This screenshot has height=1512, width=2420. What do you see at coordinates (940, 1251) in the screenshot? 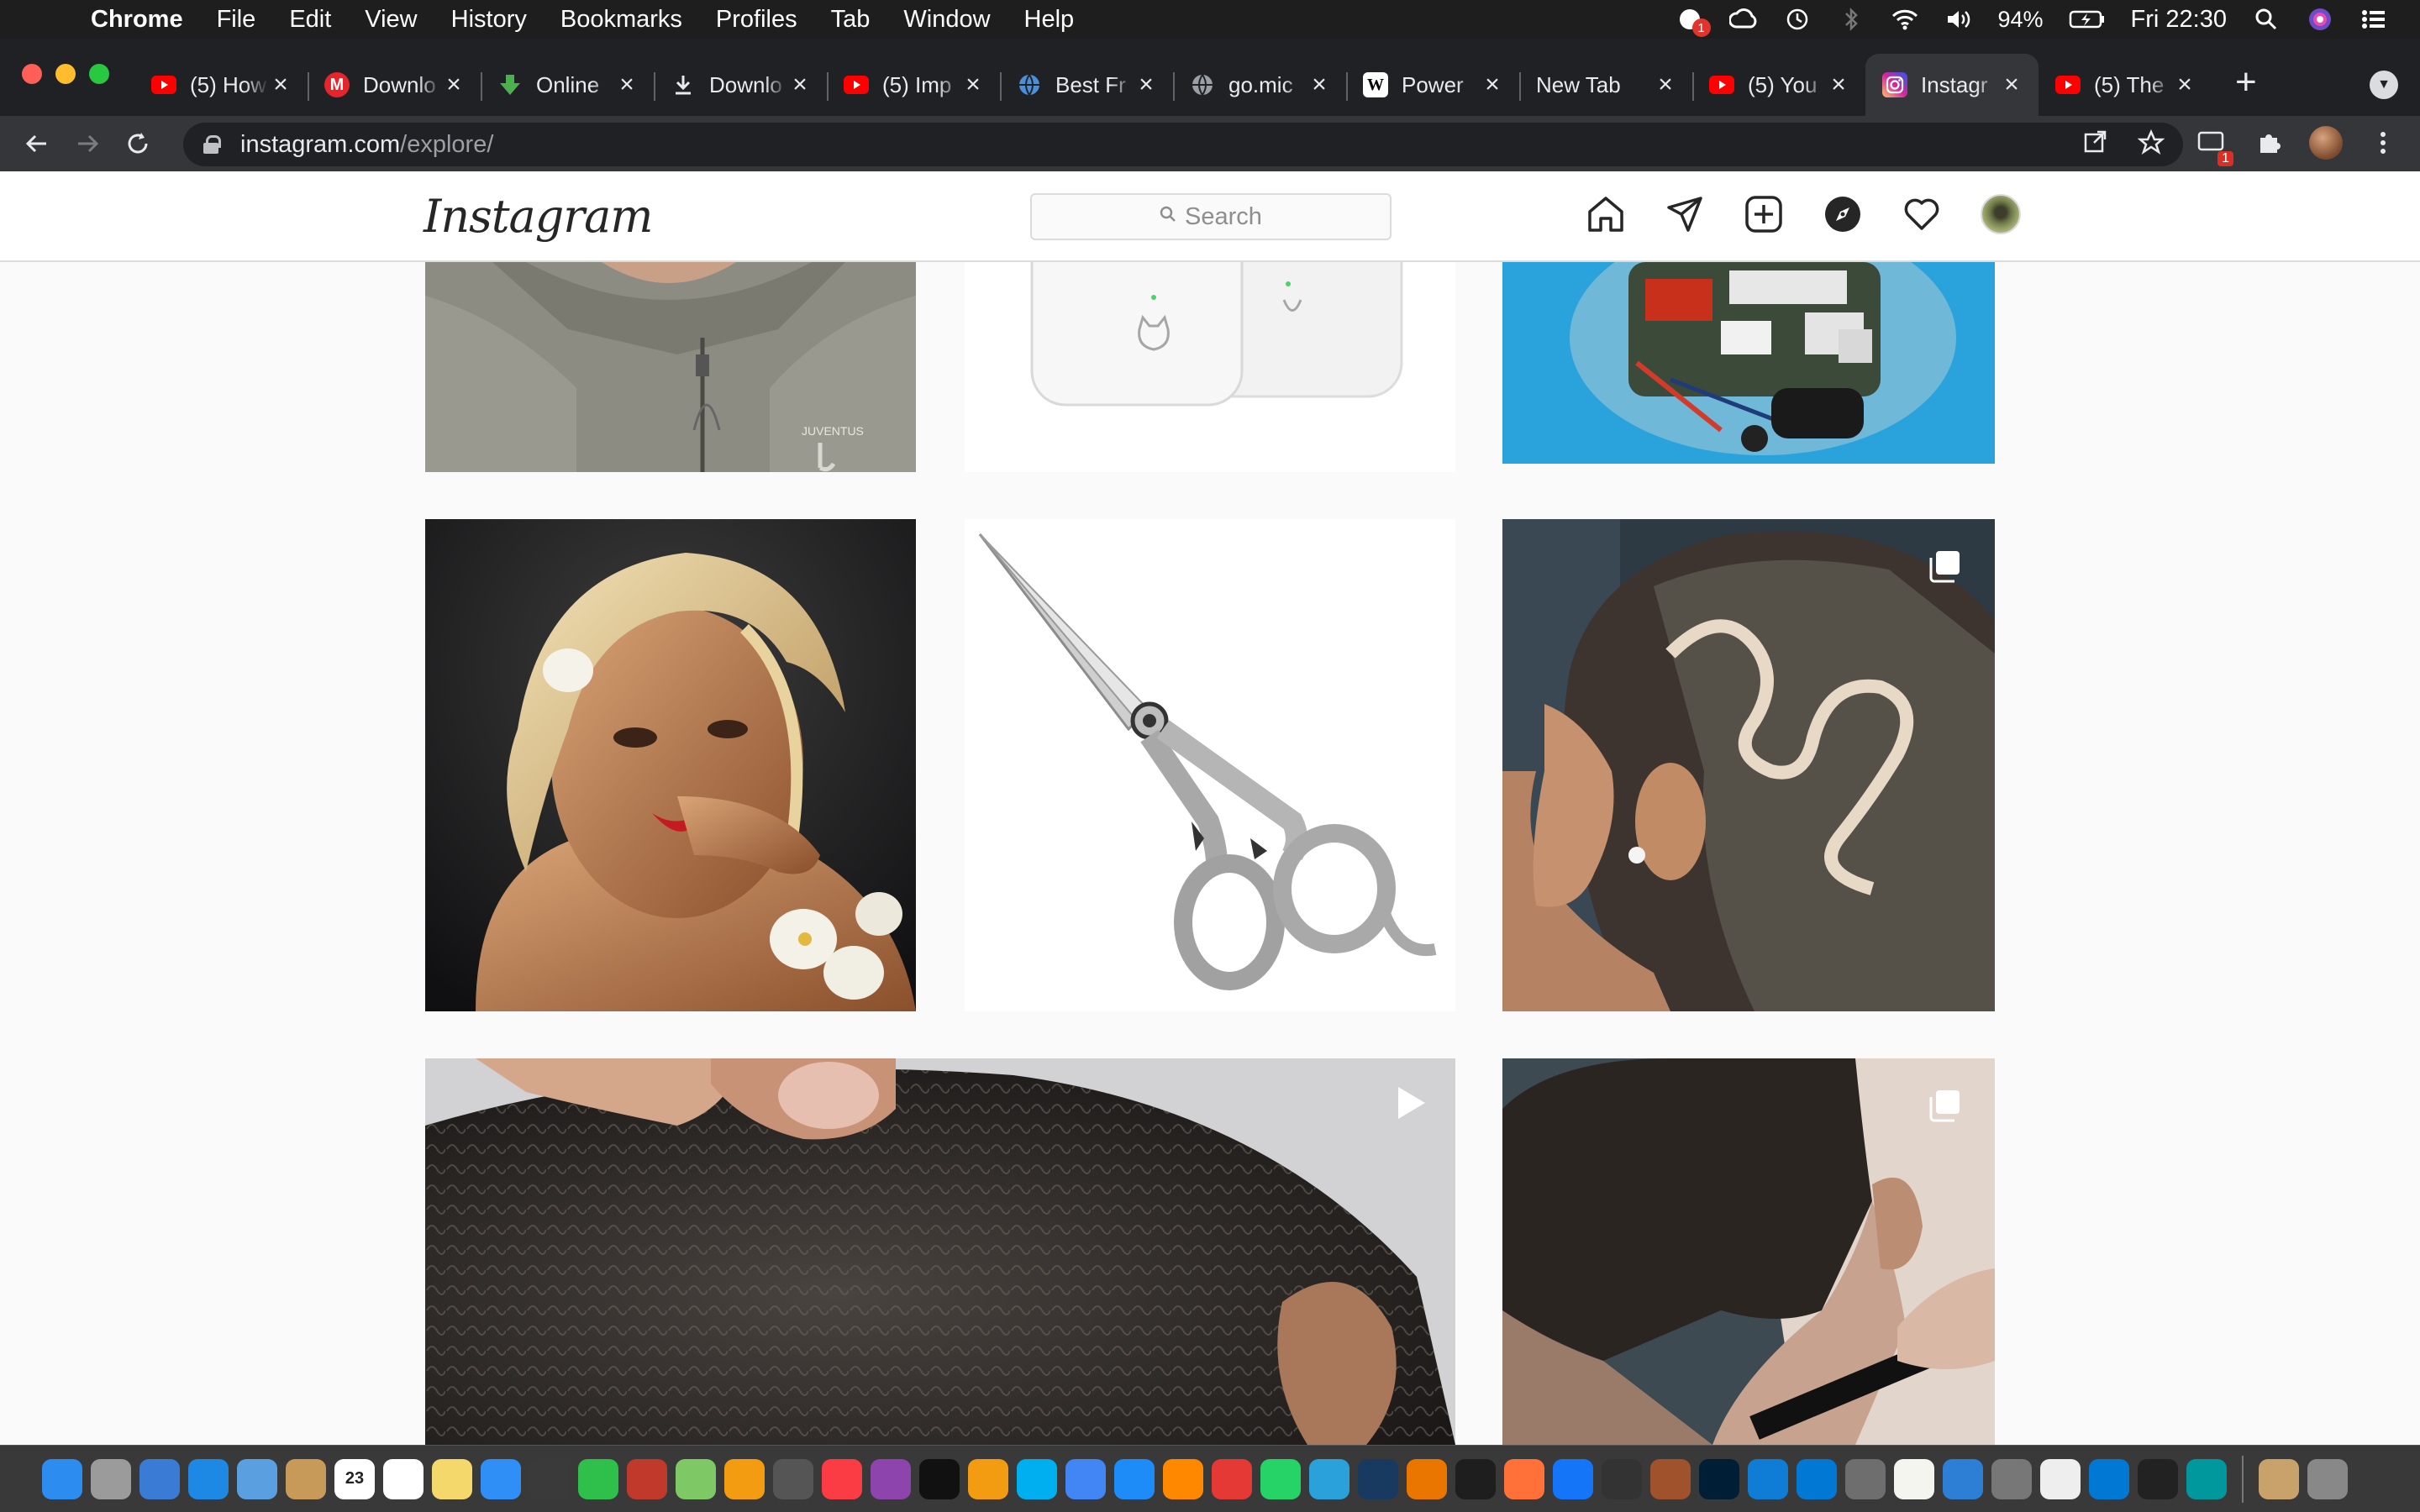
I see `post-tile-curly-hair-video` at bounding box center [940, 1251].